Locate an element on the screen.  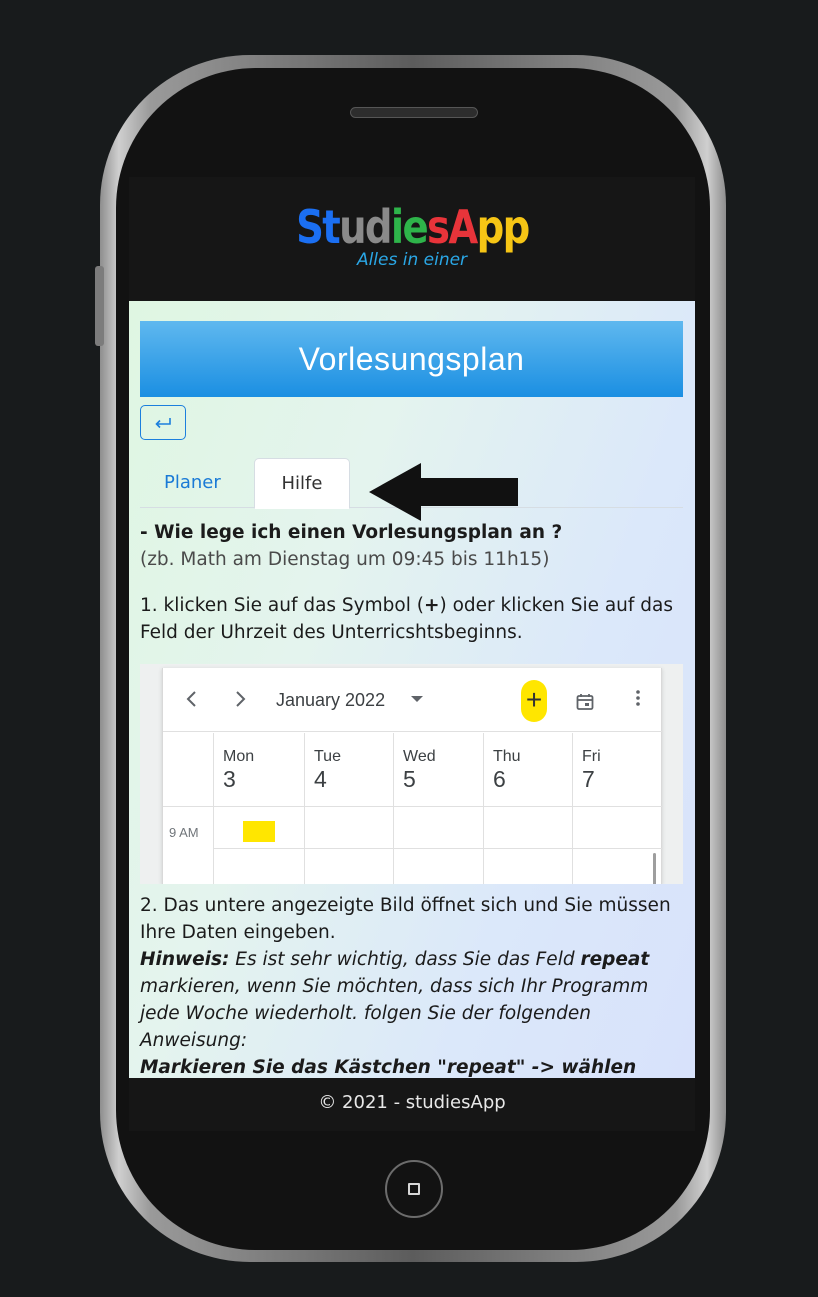
phone-speaker is located at coordinates (414, 112).